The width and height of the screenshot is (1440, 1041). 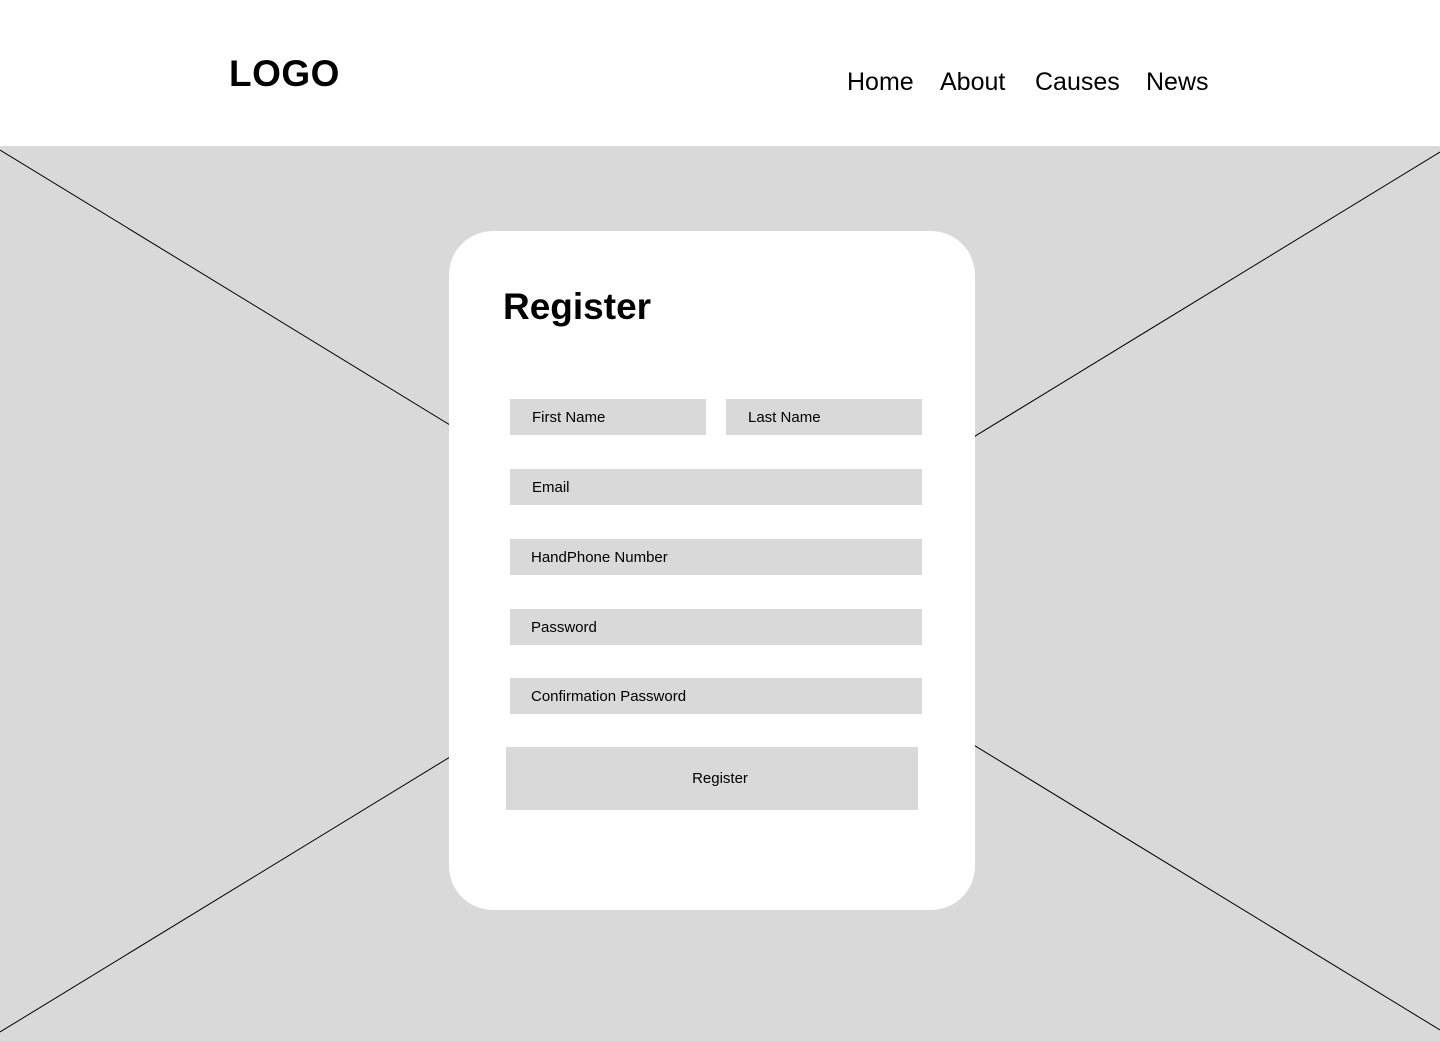 I want to click on register-button: Register, so click(x=712, y=778).